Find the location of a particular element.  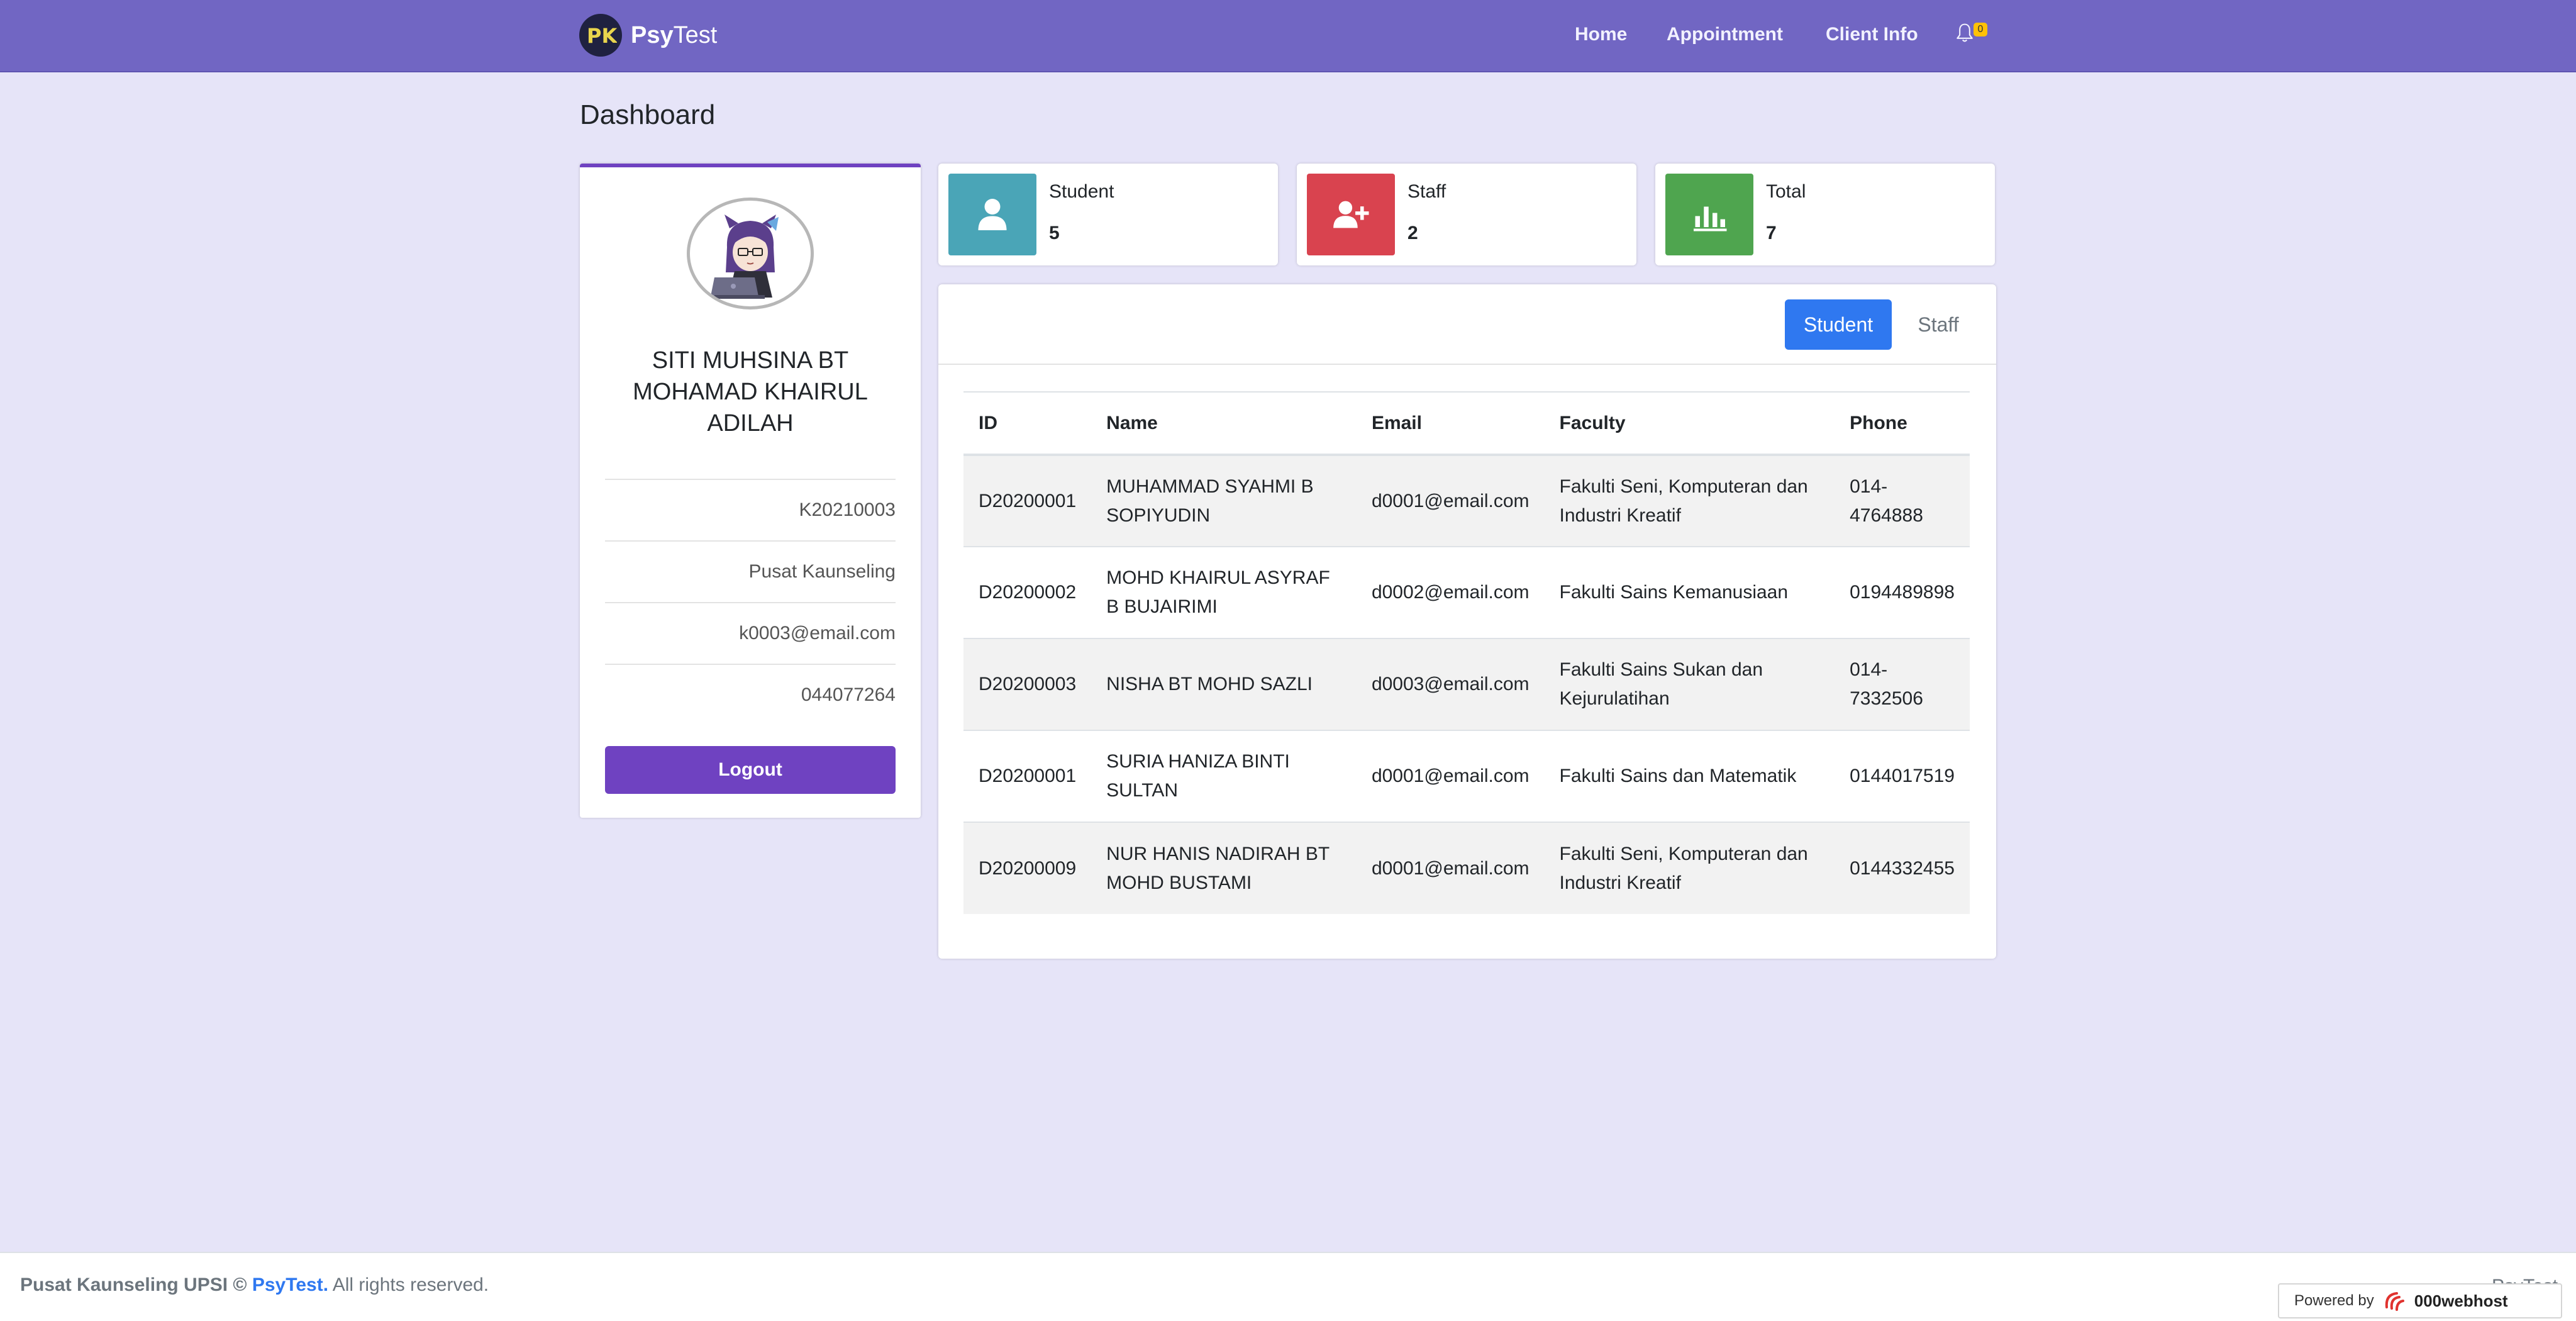

cell-faculty: Fakulti Sains dan Matematik is located at coordinates (1689, 776).